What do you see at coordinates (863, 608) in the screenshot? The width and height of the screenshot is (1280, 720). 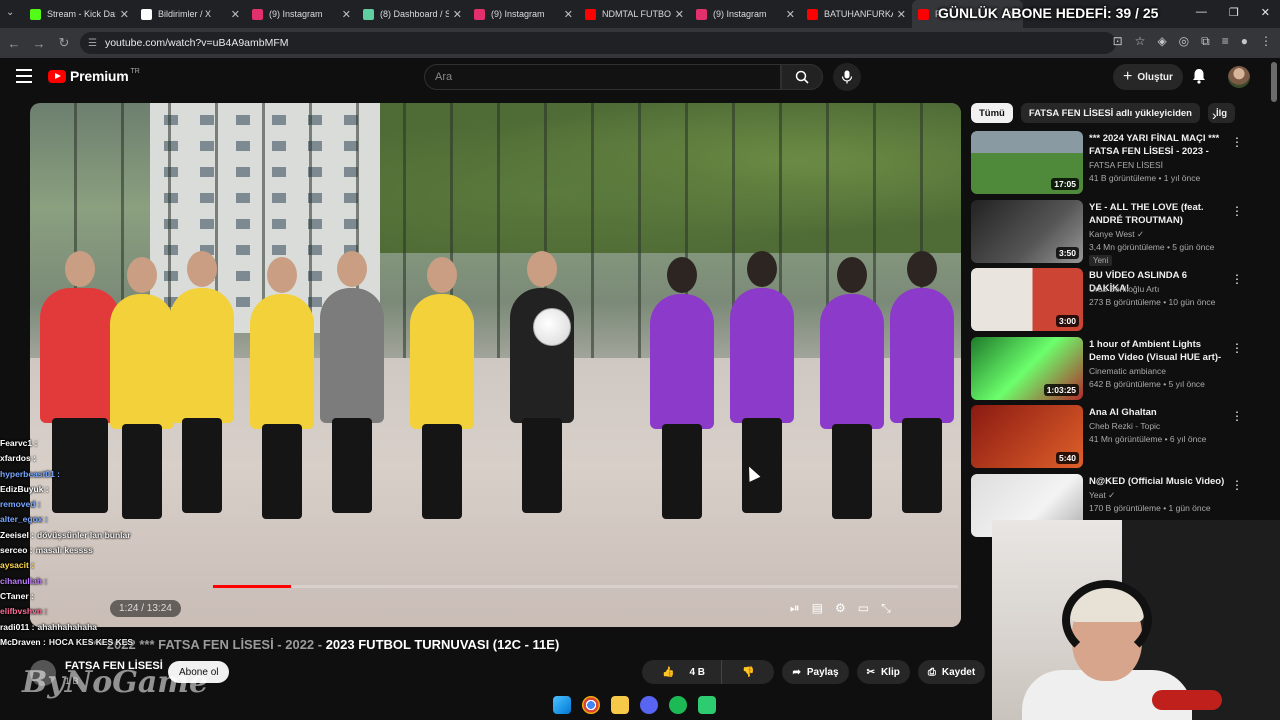 I see `theater-mode-icon: ▭` at bounding box center [863, 608].